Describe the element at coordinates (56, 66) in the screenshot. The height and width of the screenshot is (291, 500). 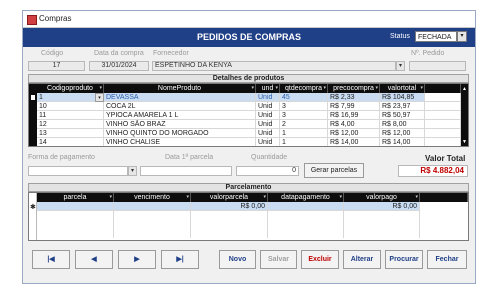
I see `codigo-field: 17` at that location.